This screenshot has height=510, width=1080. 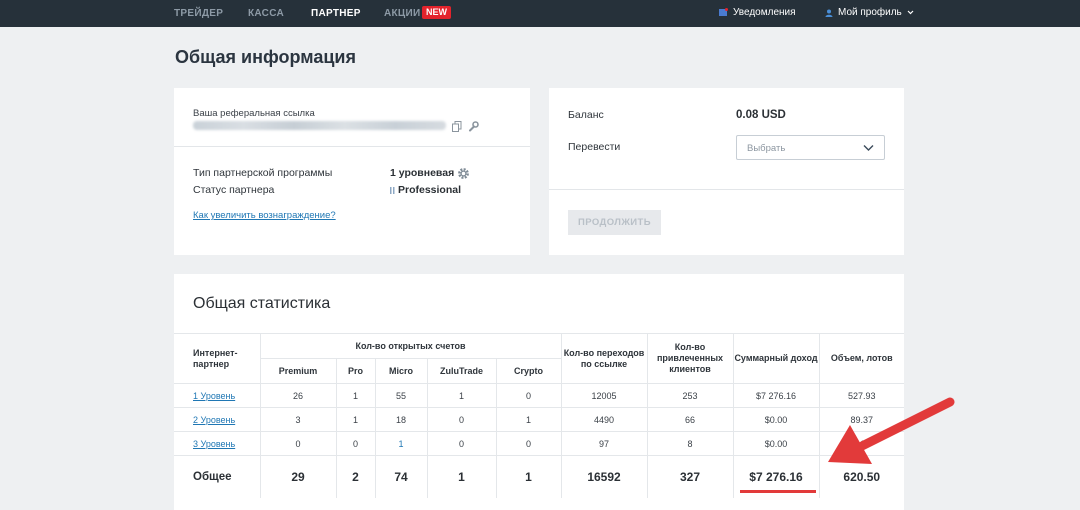 I want to click on cell-premium: 26, so click(x=298, y=395).